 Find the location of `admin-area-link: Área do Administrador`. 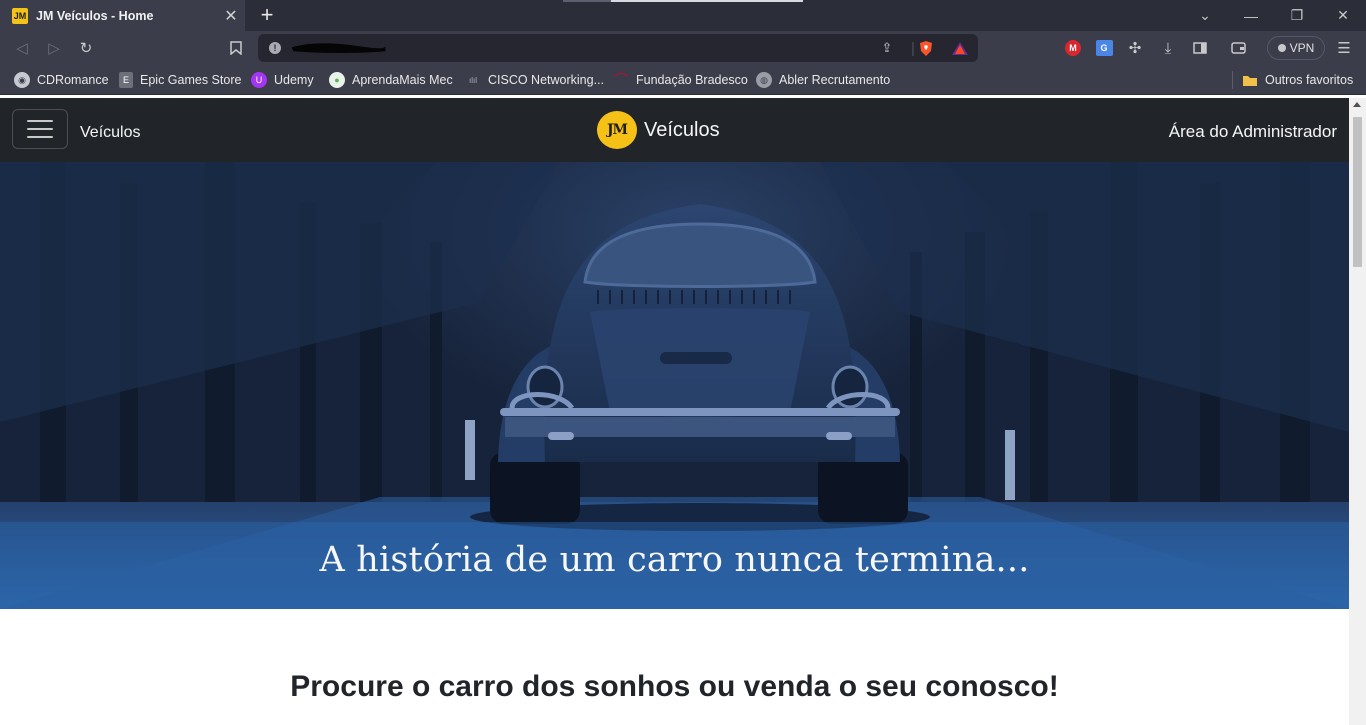

admin-area-link: Área do Administrador is located at coordinates (1253, 132).